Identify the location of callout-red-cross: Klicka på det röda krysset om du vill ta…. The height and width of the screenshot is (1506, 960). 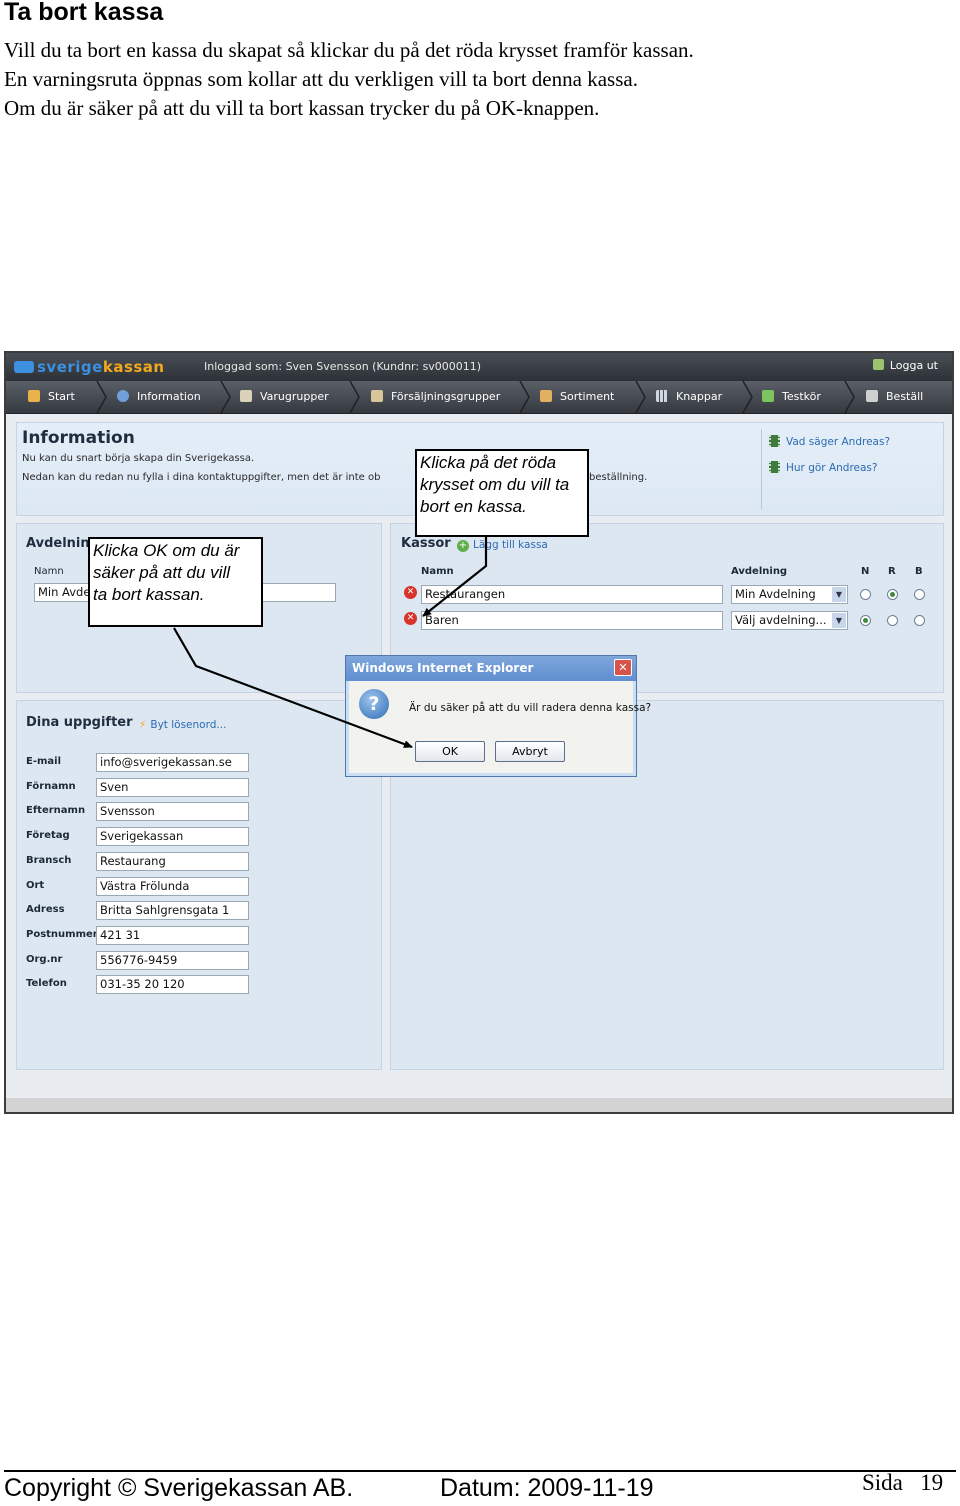
(502, 493).